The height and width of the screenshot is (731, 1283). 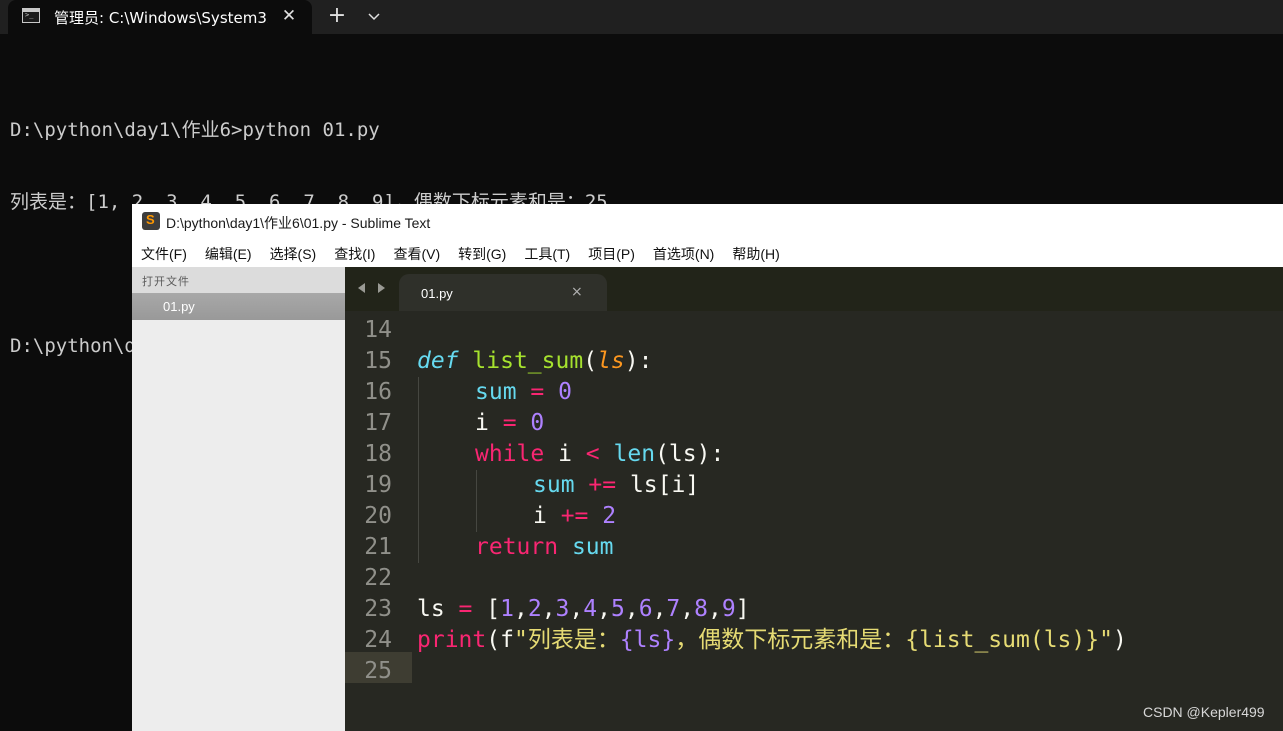 I want to click on code-line-18: while i < len(ls):, so click(x=599, y=454).